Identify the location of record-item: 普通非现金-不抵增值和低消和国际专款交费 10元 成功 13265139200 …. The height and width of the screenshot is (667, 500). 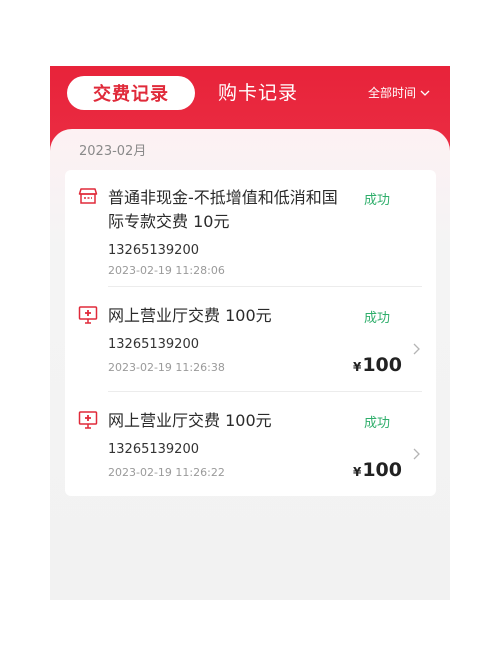
(250, 228).